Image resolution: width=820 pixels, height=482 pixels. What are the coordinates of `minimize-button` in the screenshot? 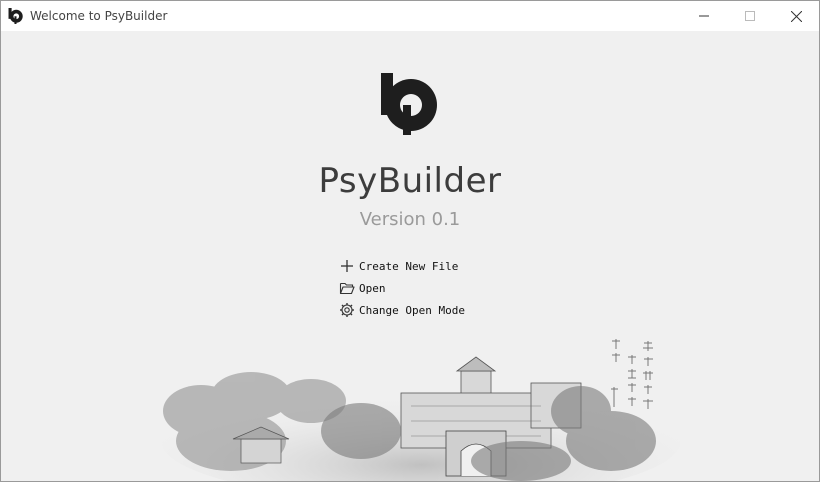 It's located at (704, 16).